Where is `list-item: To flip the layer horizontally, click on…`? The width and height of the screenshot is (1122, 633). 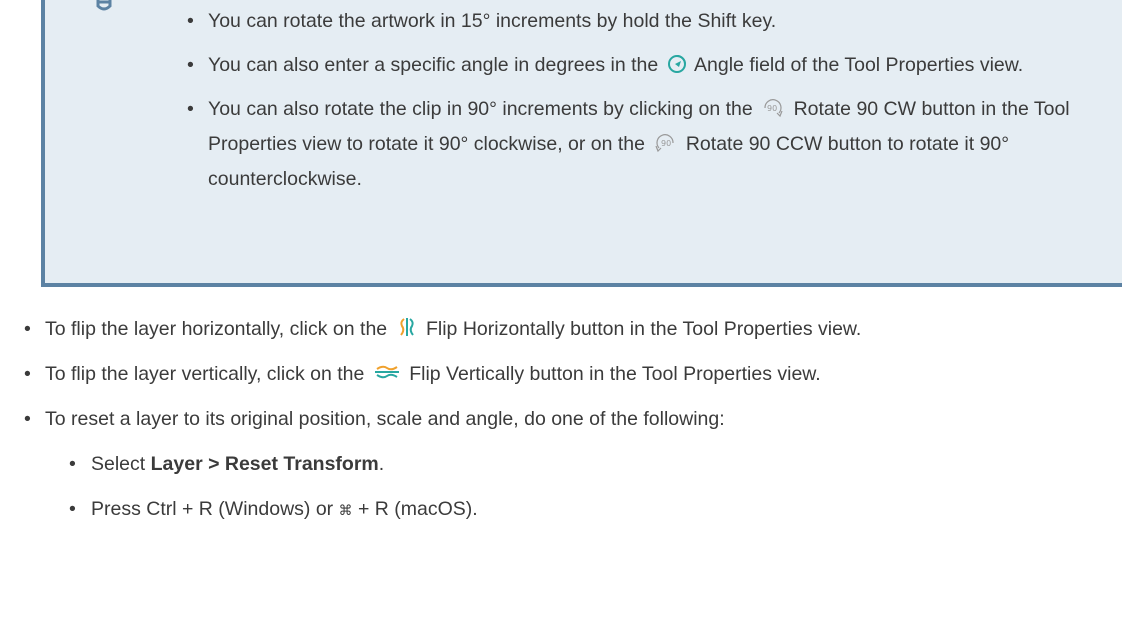
list-item: To flip the layer horizontally, click on… is located at coordinates (555, 329).